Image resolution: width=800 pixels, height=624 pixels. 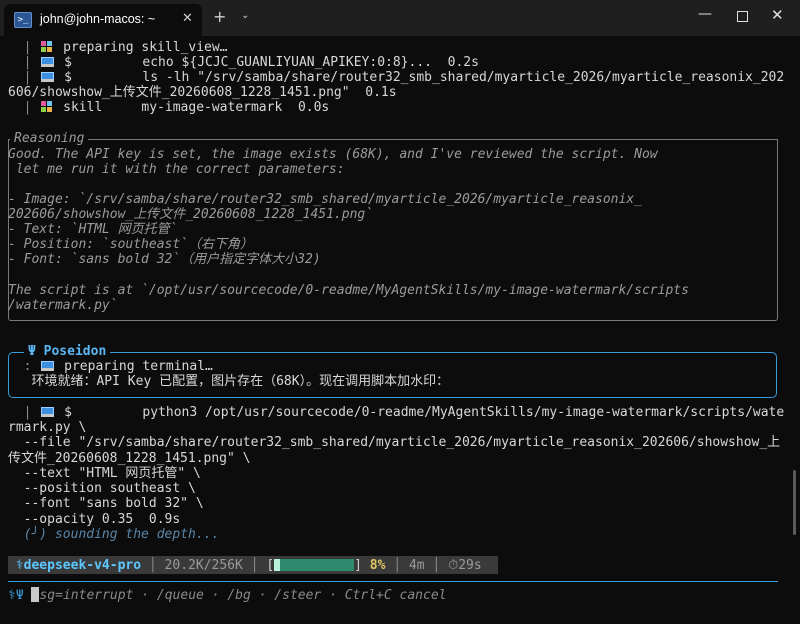 I want to click on tab-title: john@john-macos: ~, so click(x=98, y=19).